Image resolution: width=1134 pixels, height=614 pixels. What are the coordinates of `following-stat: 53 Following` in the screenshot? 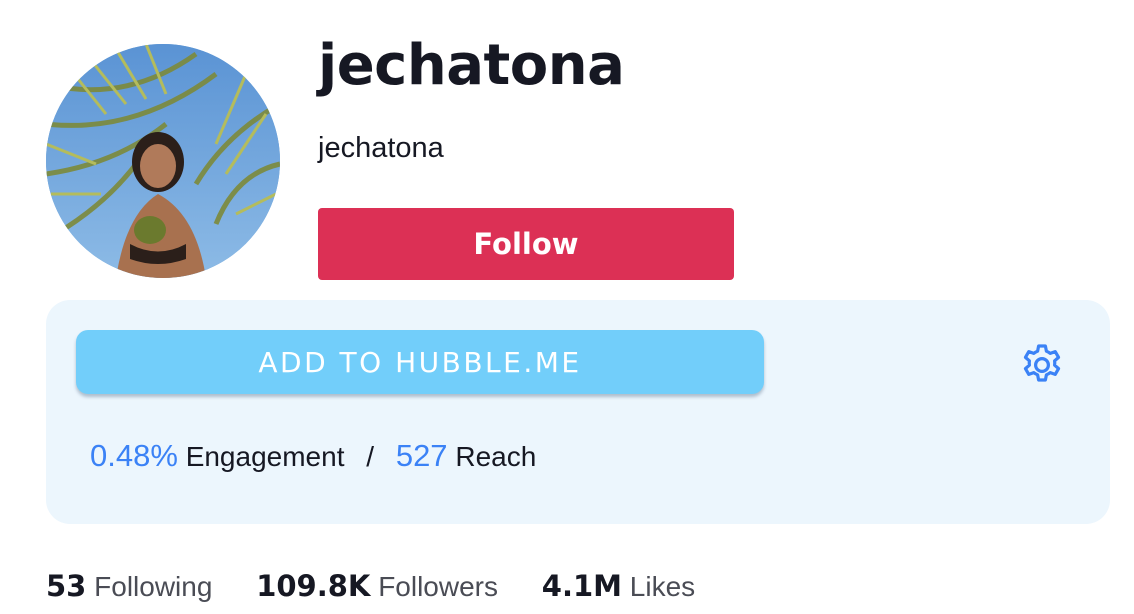 It's located at (133, 586).